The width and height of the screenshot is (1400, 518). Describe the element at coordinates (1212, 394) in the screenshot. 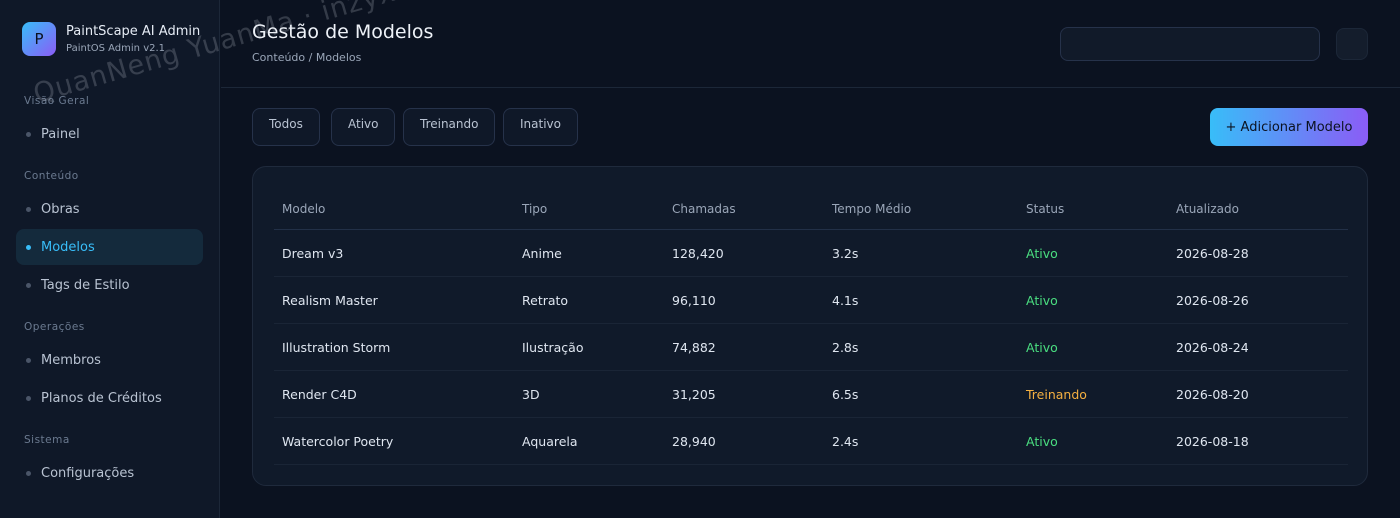

I see `model-updated: 2026-08-20` at that location.